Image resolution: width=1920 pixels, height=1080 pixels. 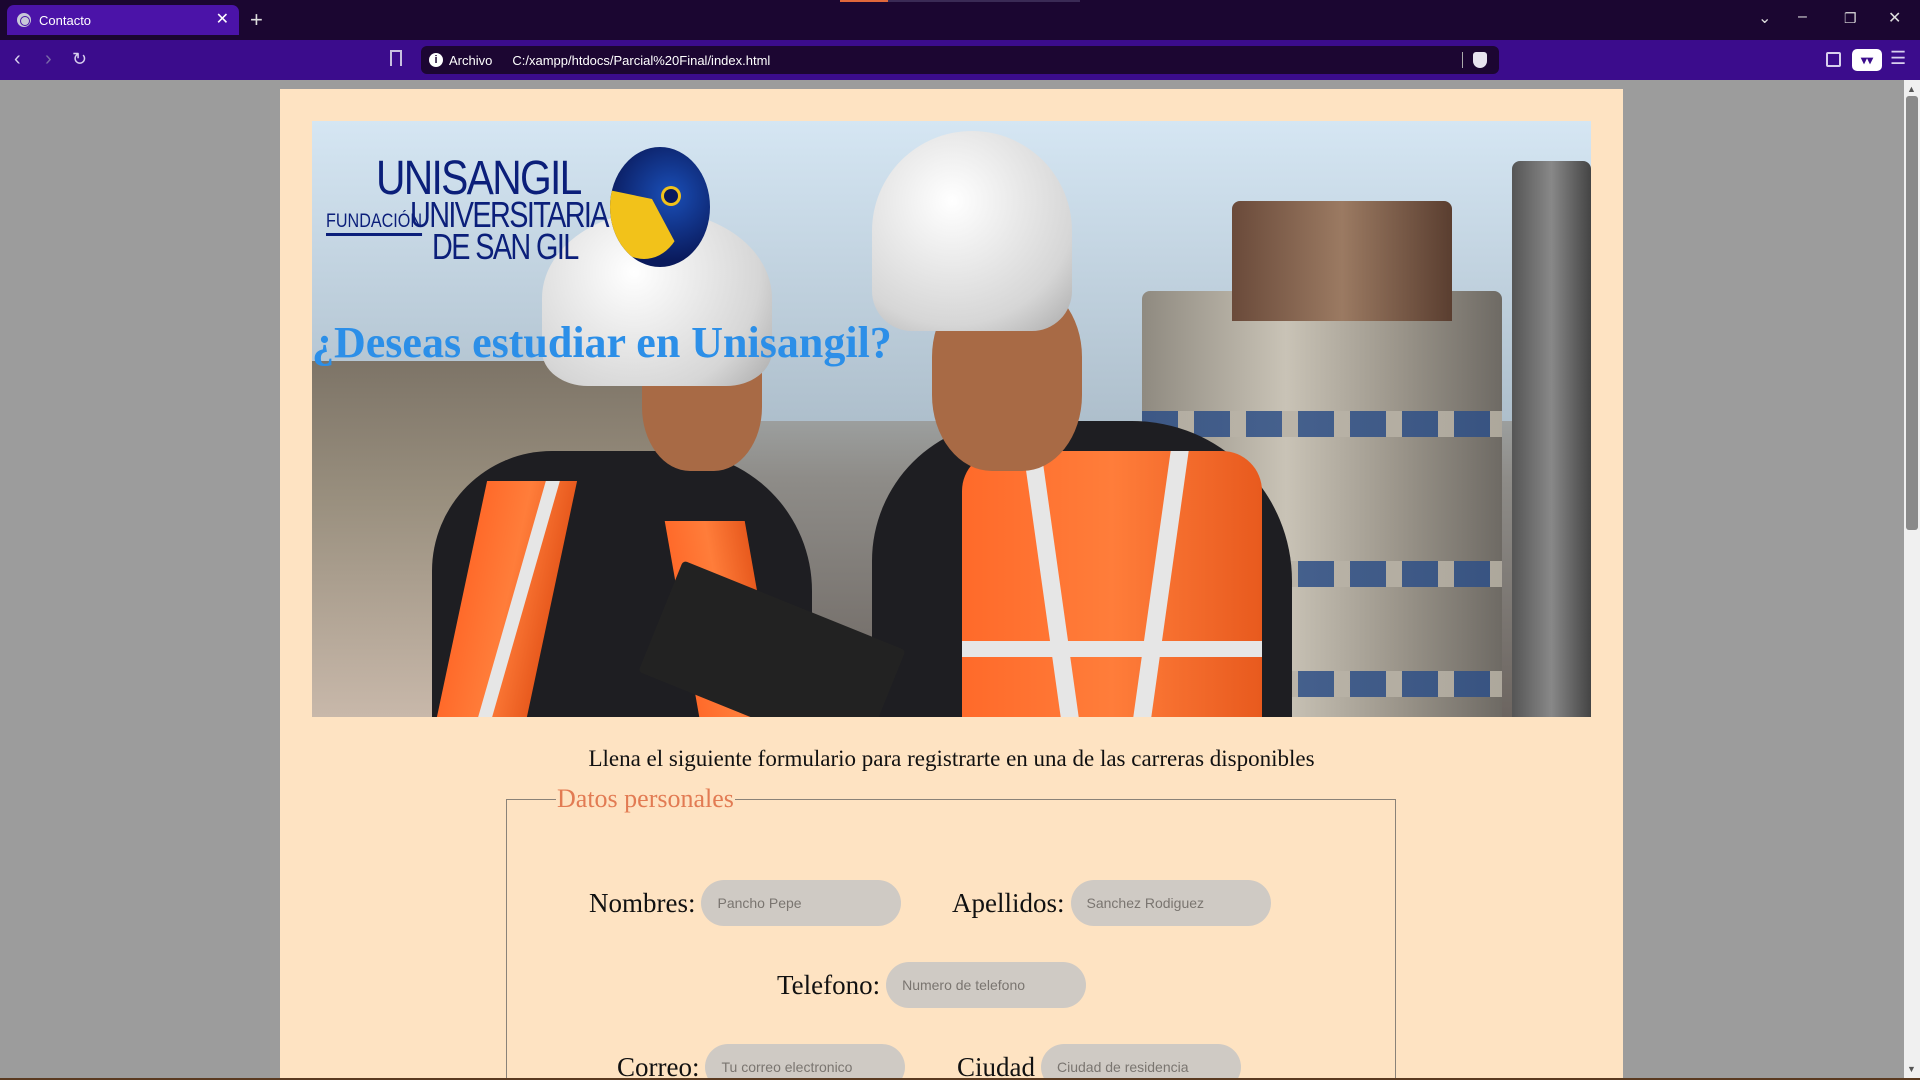 I want to click on chevron-down-icon: ⌄, so click(x=1764, y=18).